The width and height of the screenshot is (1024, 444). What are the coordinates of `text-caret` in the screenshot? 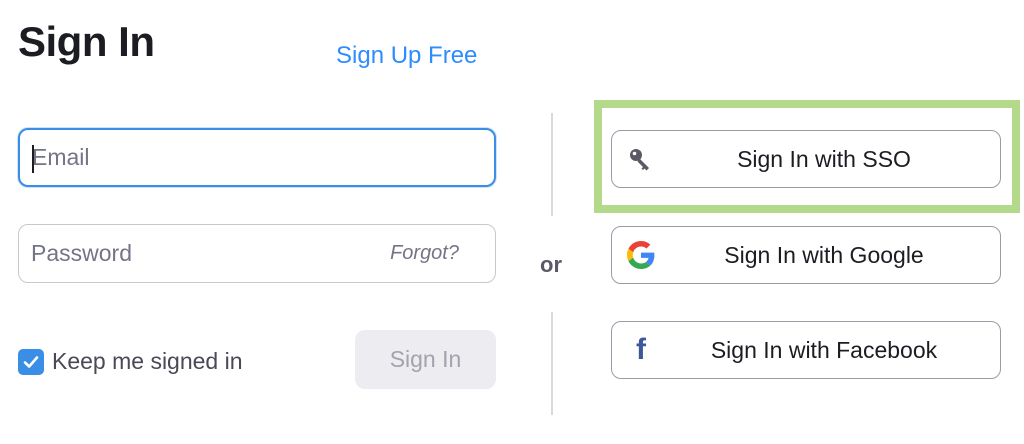 It's located at (33, 159).